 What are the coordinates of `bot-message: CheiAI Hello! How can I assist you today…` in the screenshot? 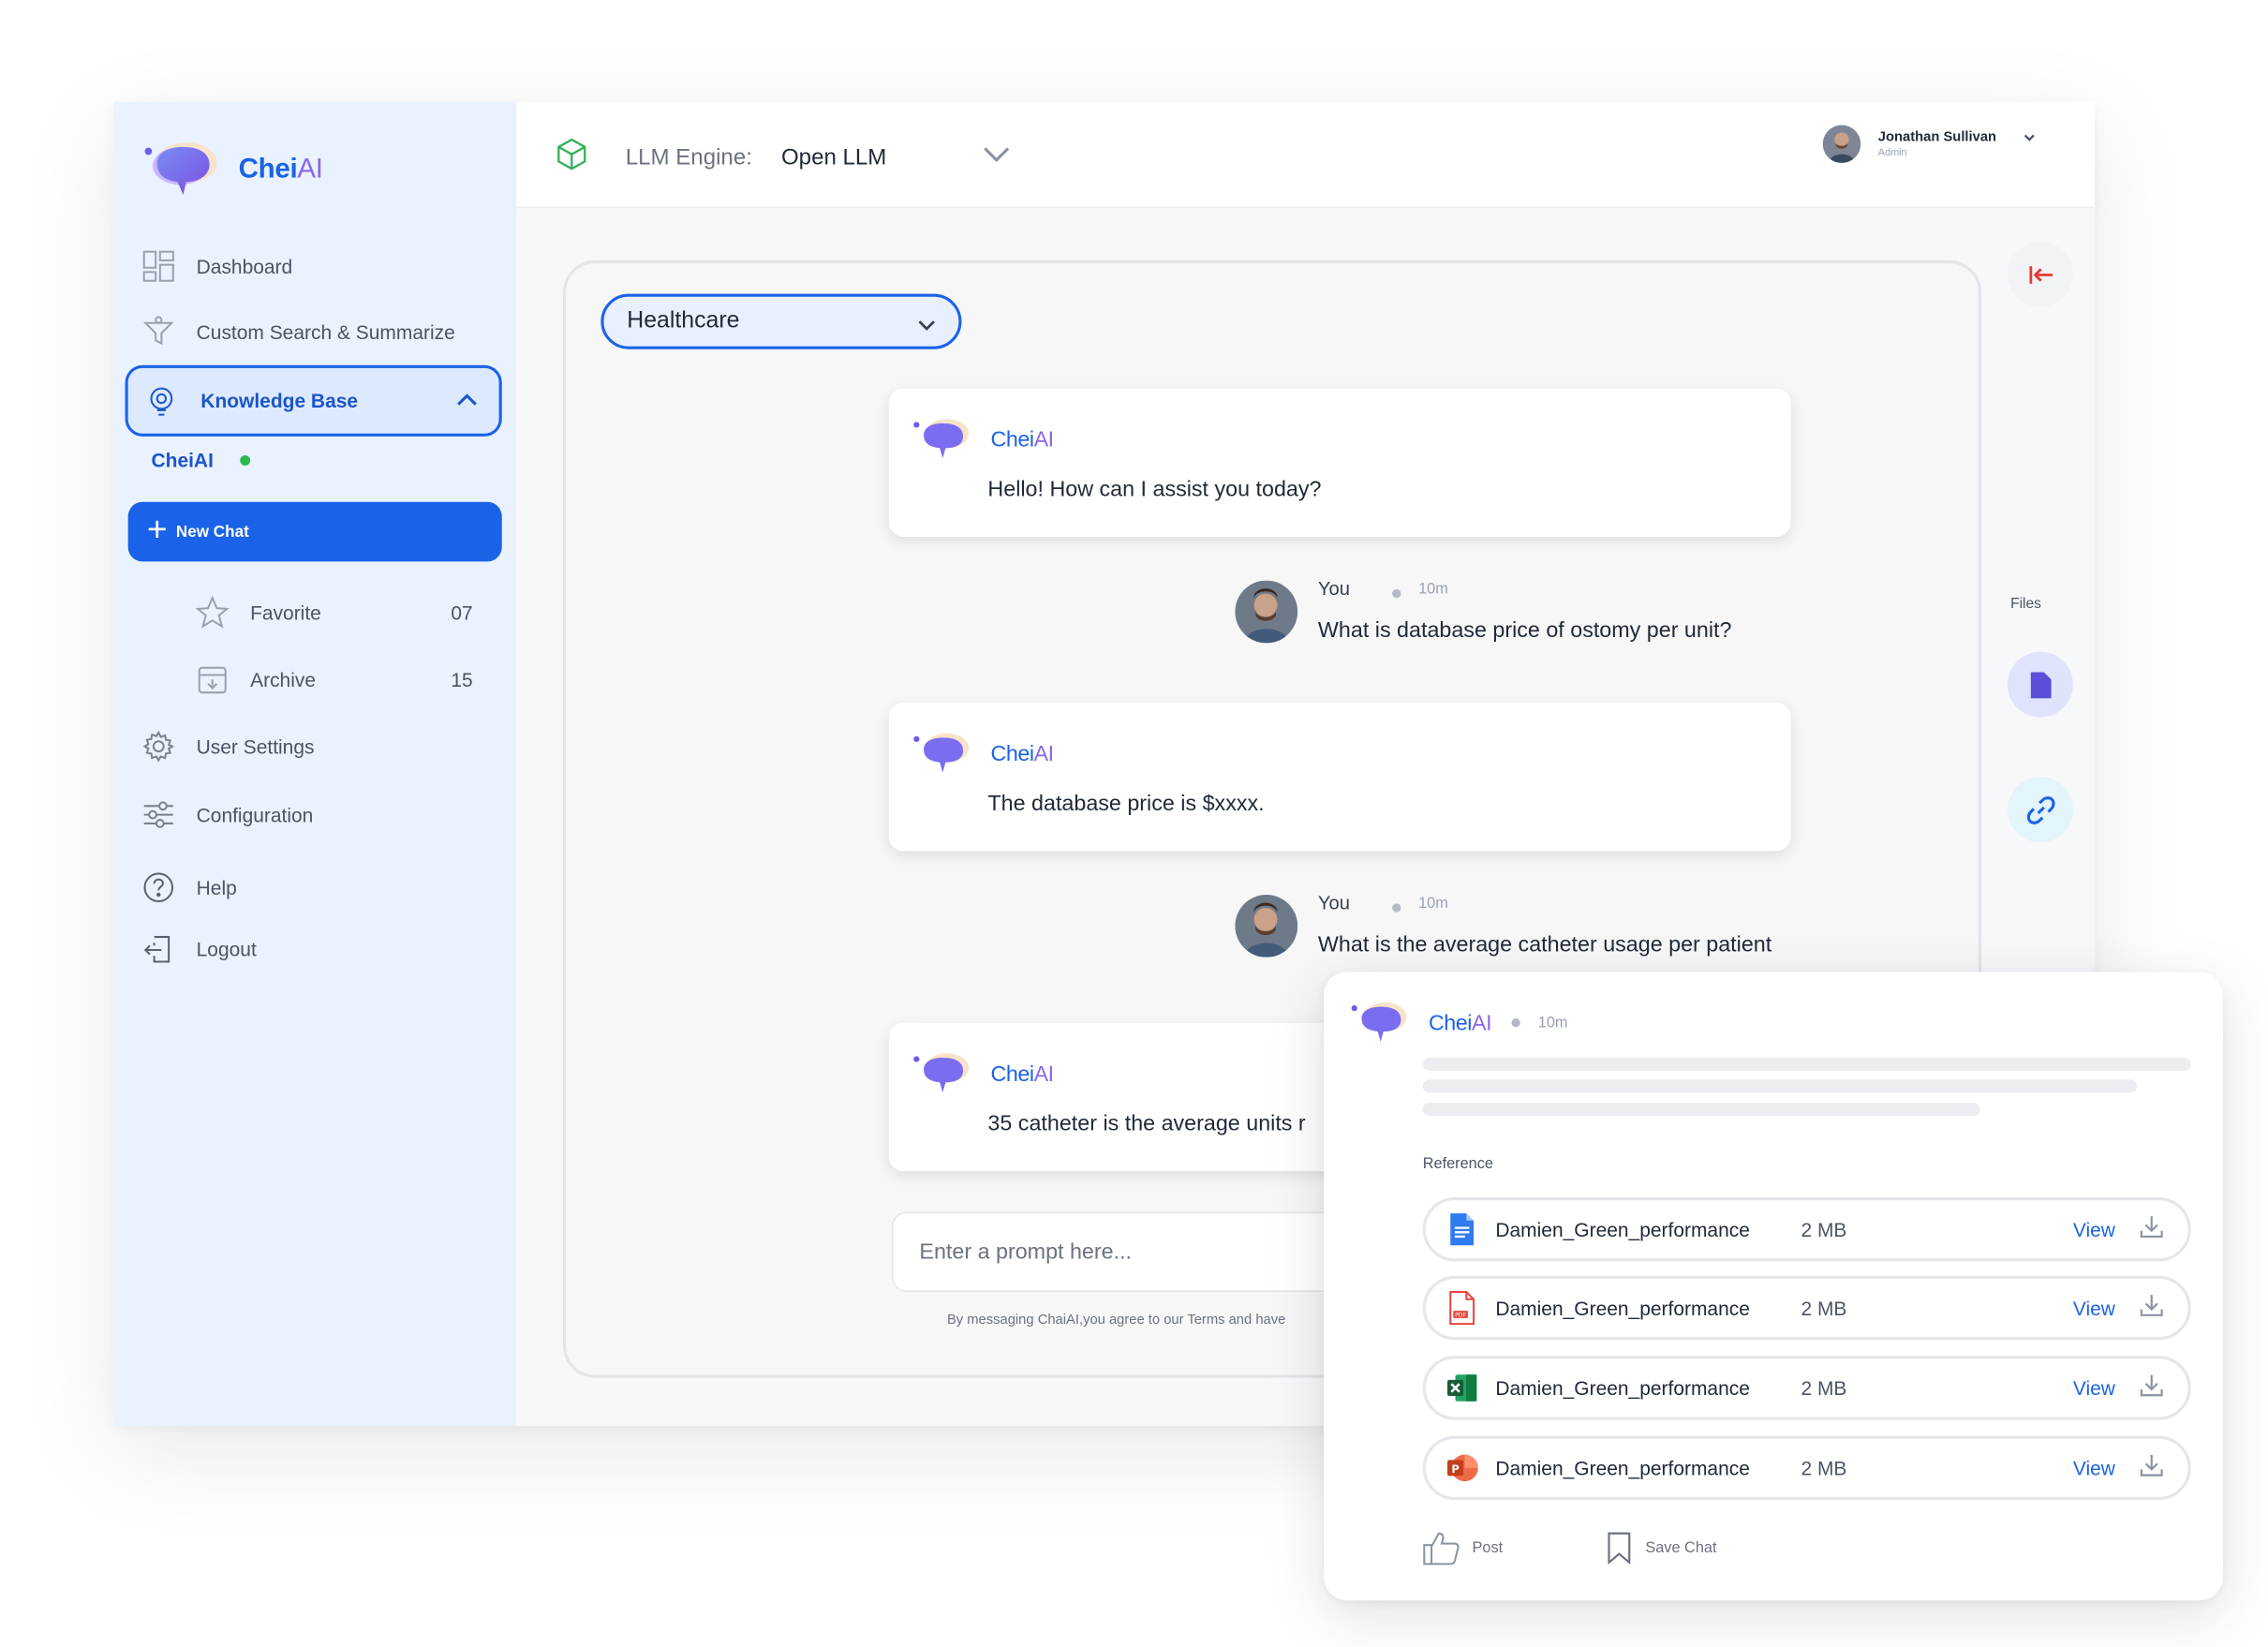 It's located at (1339, 463).